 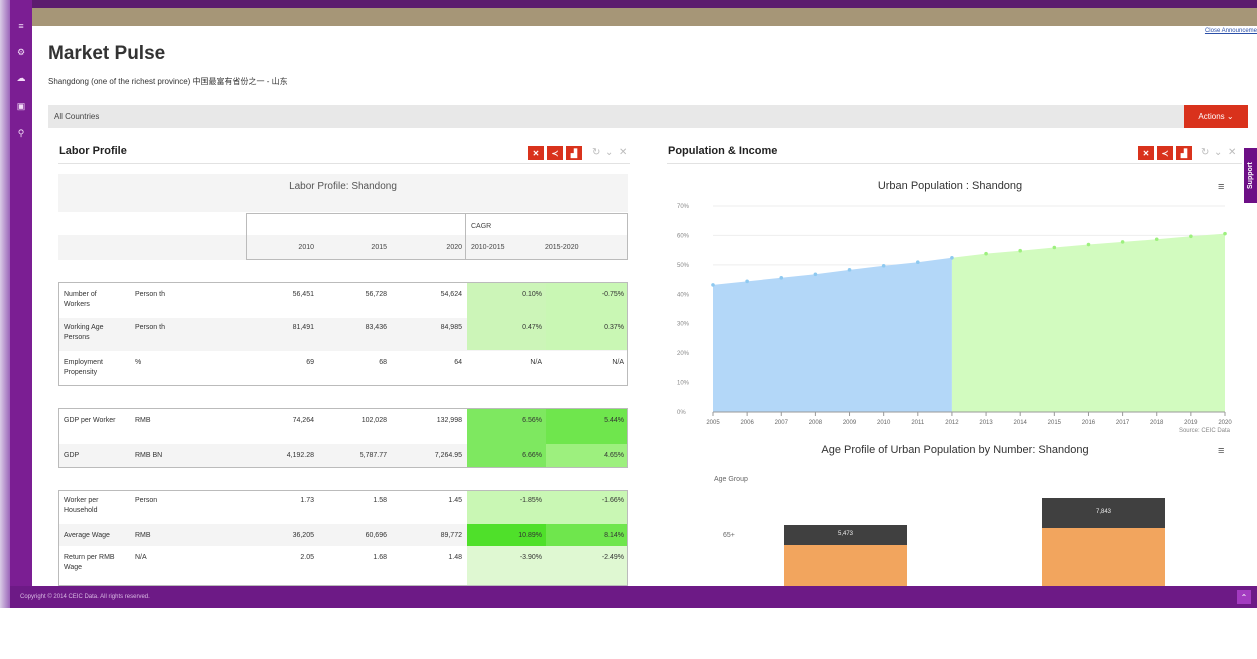 I want to click on value-cell: 60,696, so click(x=376, y=535).